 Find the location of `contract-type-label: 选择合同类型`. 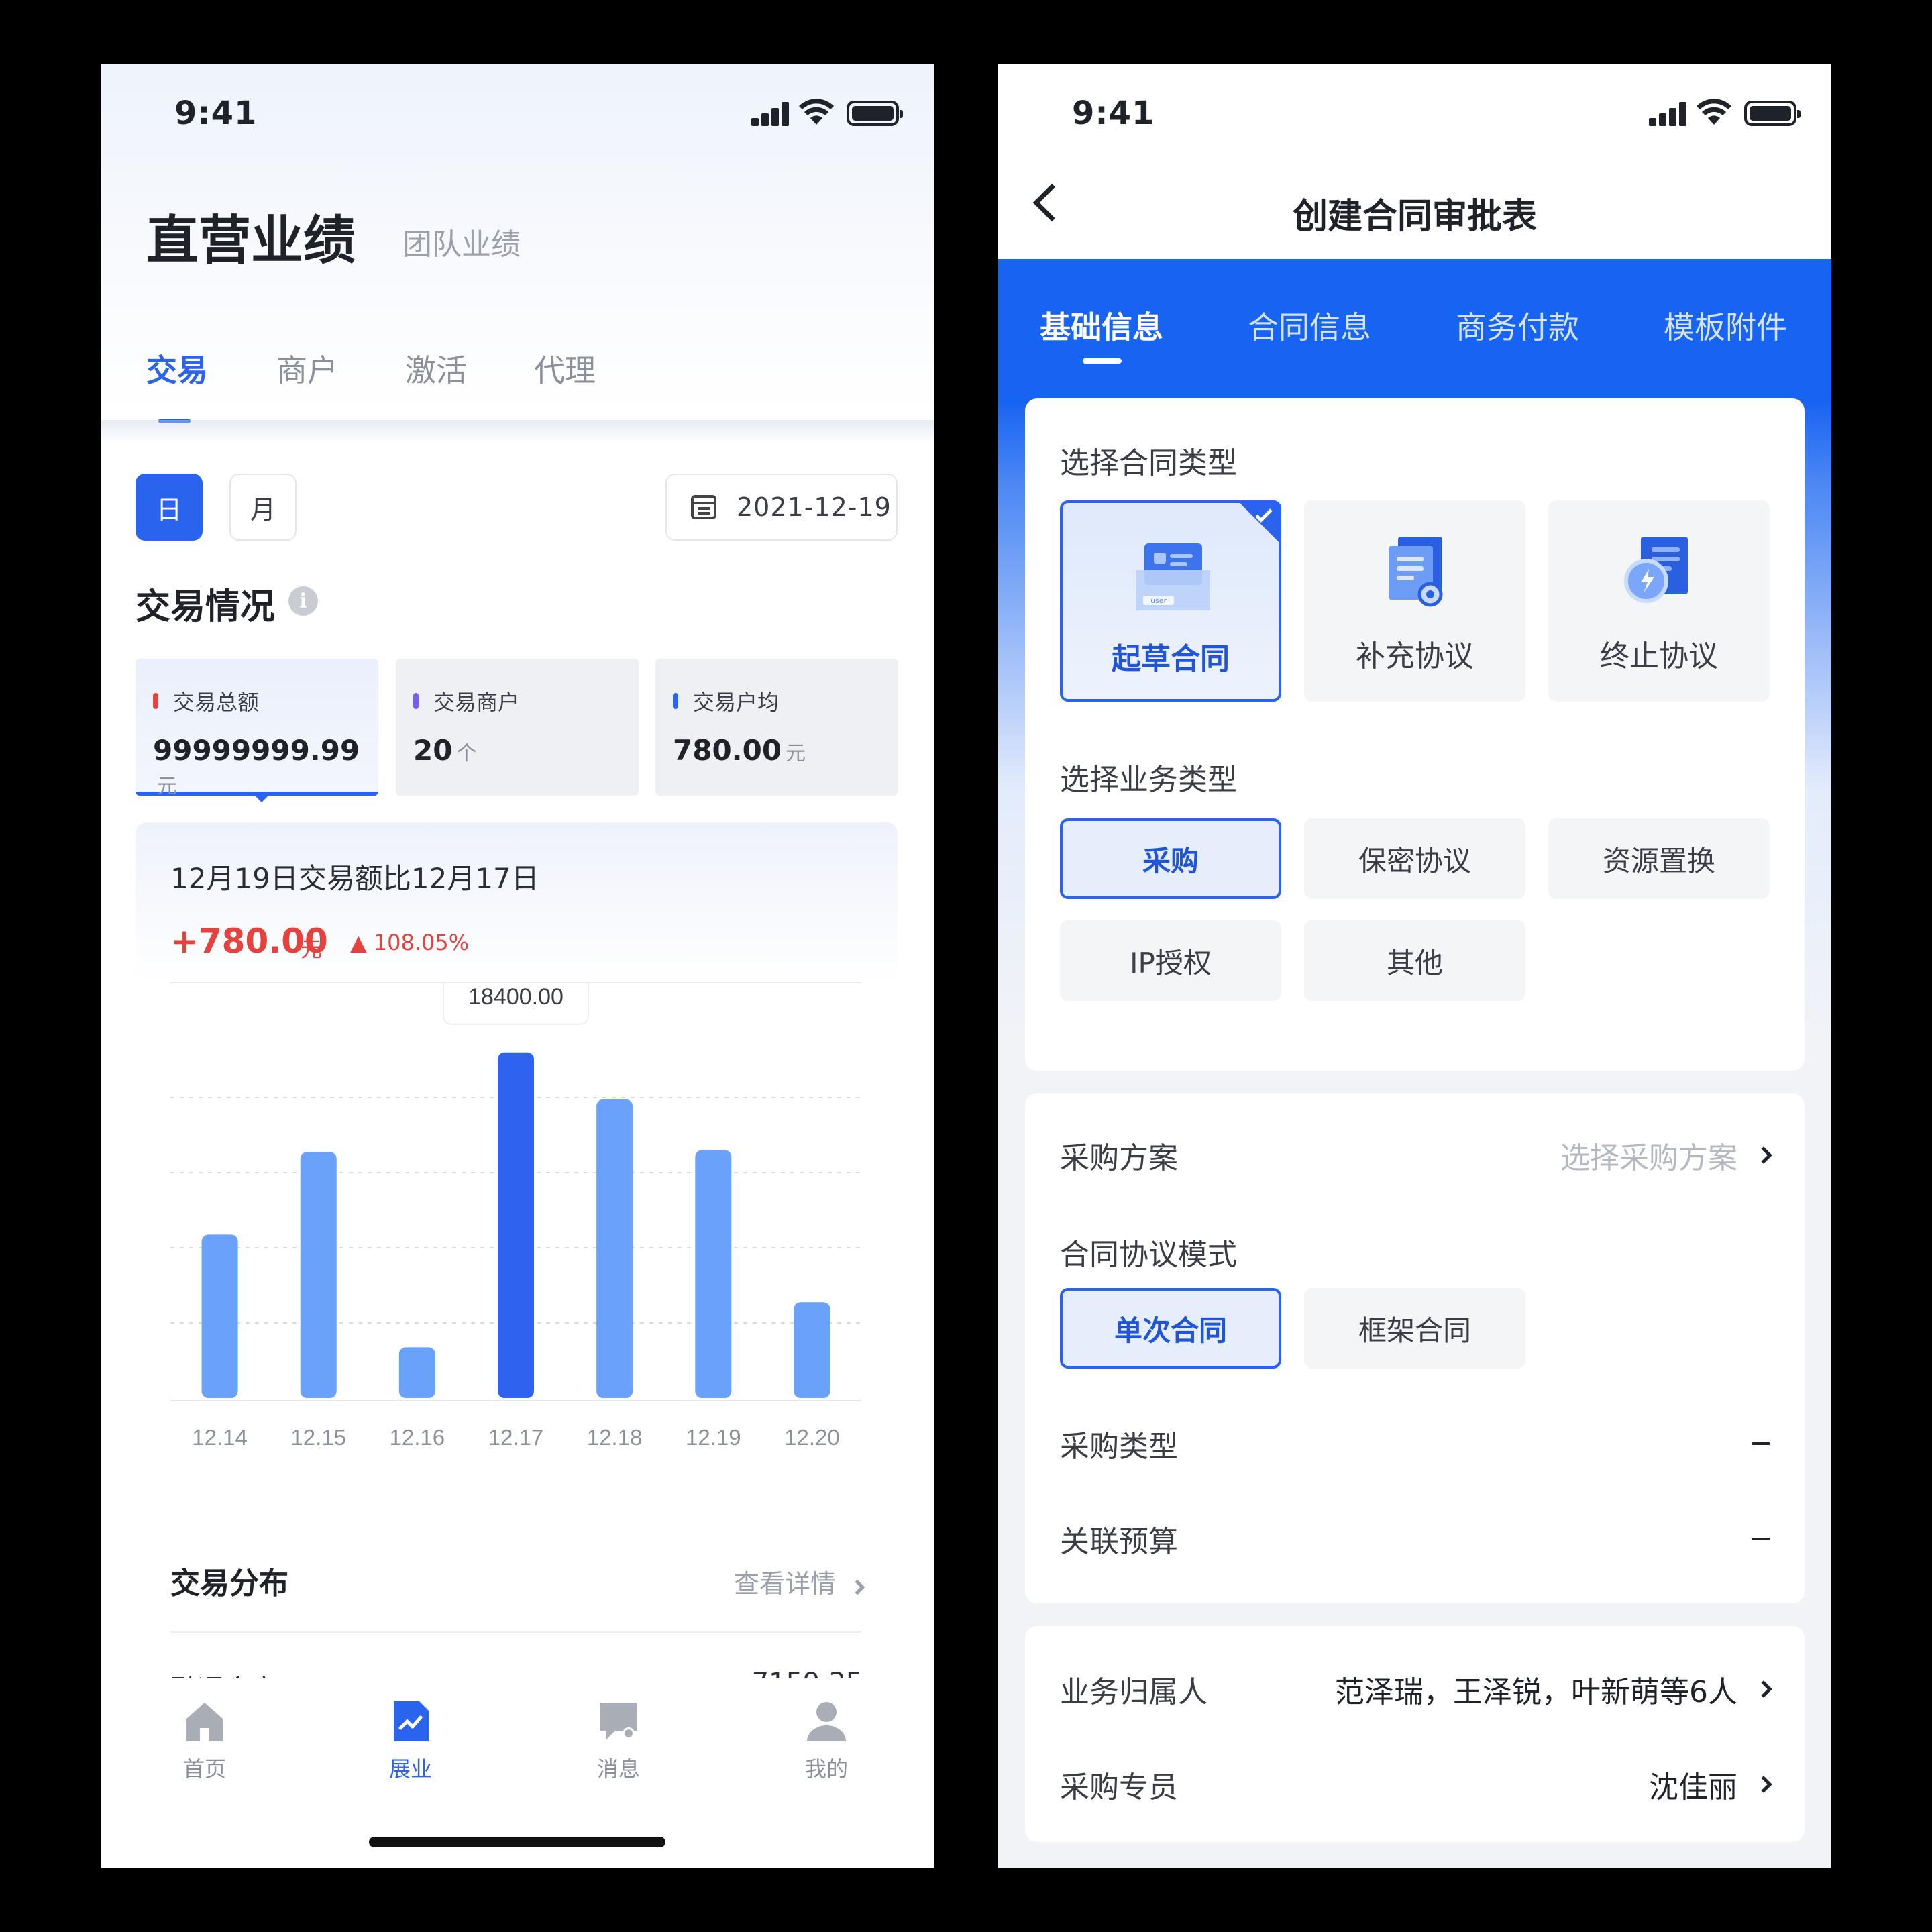

contract-type-label: 选择合同类型 is located at coordinates (1148, 463).